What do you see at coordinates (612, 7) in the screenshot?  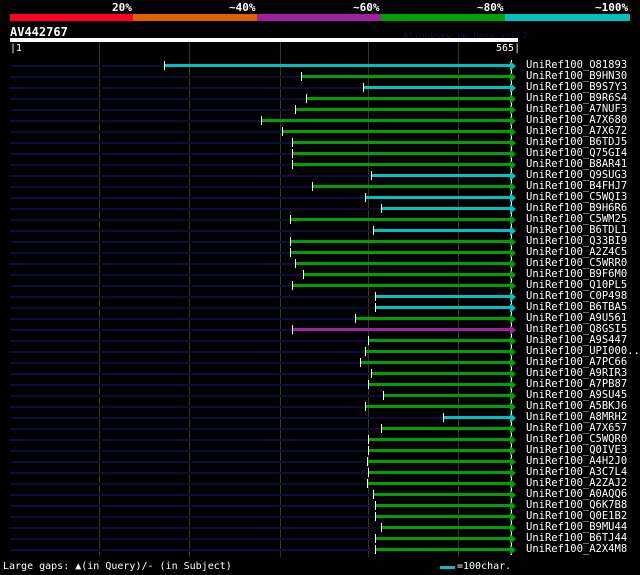 I see `scale-label: ~100%` at bounding box center [612, 7].